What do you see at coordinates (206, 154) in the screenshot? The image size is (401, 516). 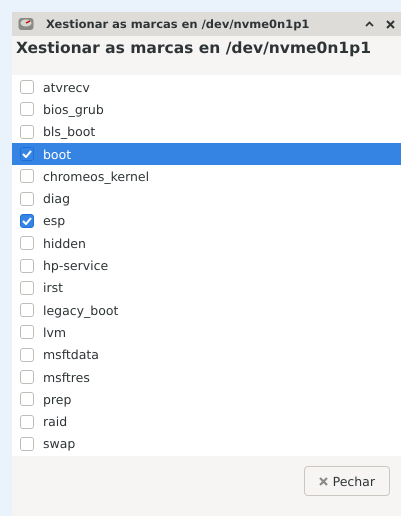 I see `flag-row: boot` at bounding box center [206, 154].